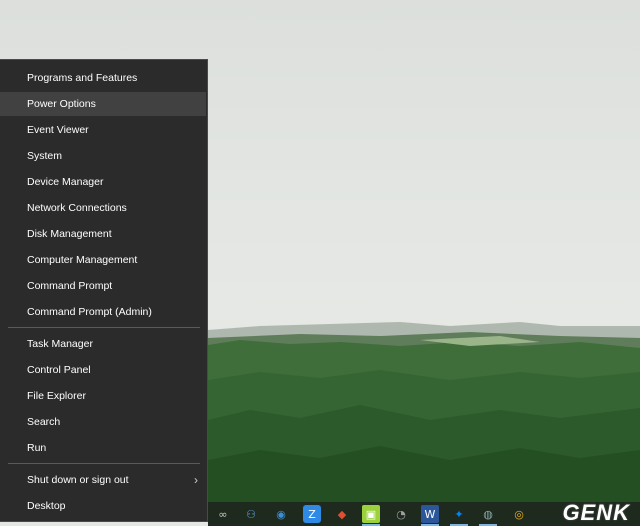  Describe the element at coordinates (103, 422) in the screenshot. I see `menu-item-search: Search` at that location.